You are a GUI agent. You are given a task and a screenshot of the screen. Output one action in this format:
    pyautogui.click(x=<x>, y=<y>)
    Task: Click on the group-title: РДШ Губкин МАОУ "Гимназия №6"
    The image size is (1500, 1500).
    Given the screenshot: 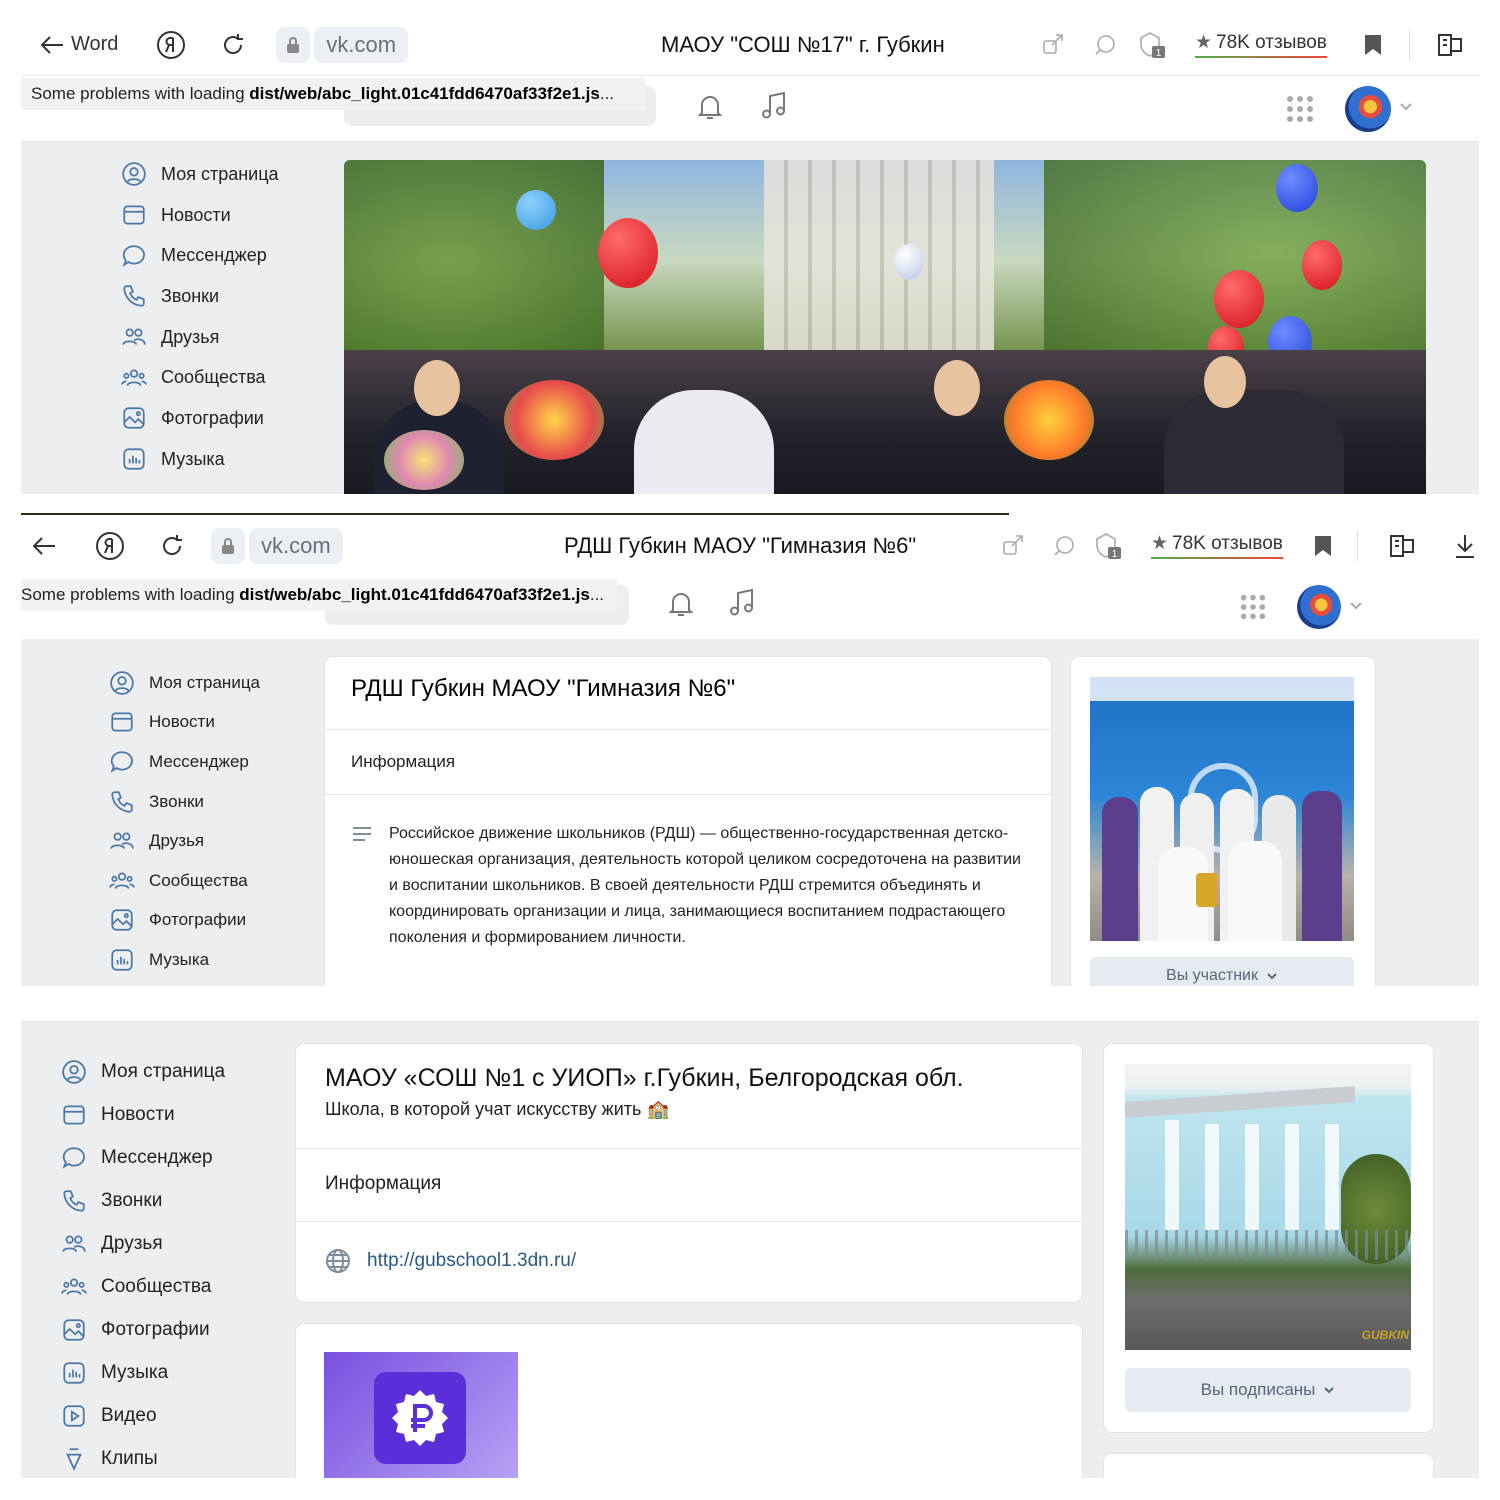 What is the action you would take?
    pyautogui.click(x=543, y=688)
    